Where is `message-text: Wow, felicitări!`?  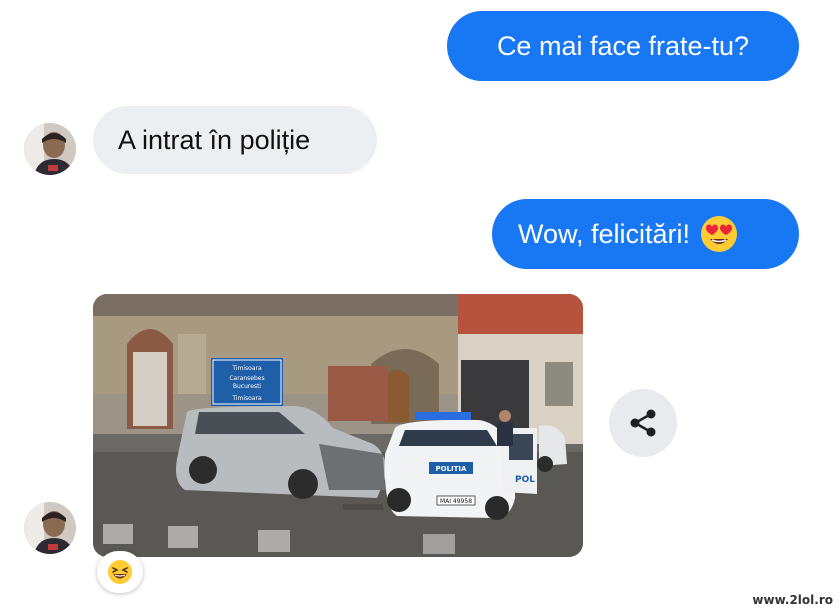
message-text: Wow, felicitări! is located at coordinates (604, 233).